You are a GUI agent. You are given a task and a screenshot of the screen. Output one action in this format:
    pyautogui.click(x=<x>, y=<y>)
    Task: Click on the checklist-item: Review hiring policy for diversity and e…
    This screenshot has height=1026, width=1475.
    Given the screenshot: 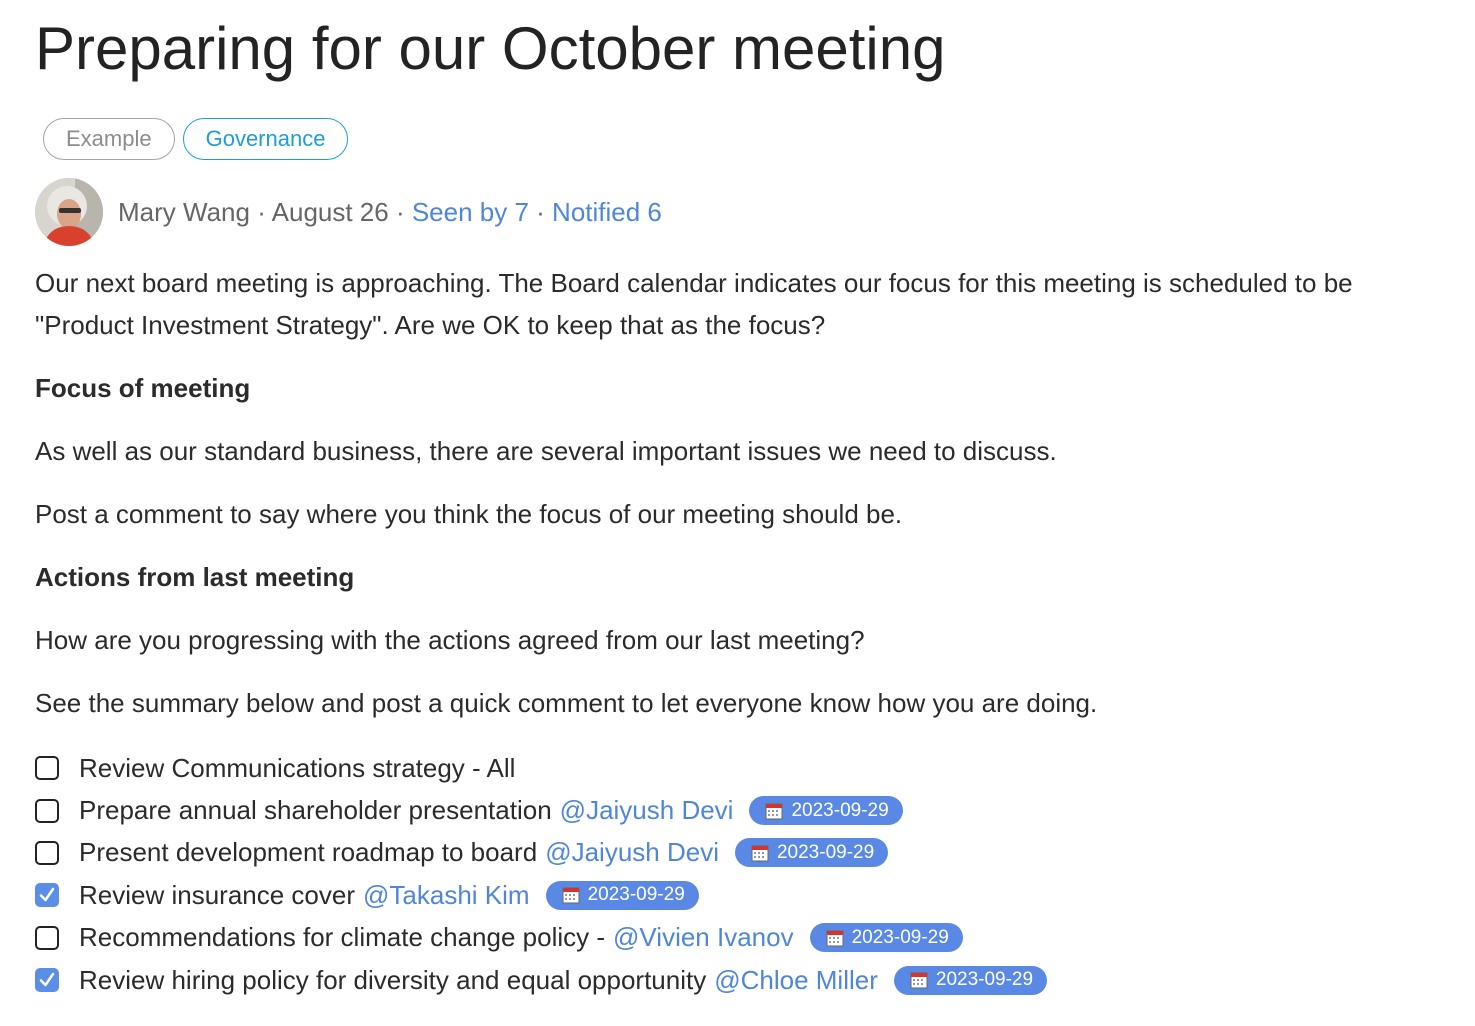 What is the action you would take?
    pyautogui.click(x=541, y=980)
    